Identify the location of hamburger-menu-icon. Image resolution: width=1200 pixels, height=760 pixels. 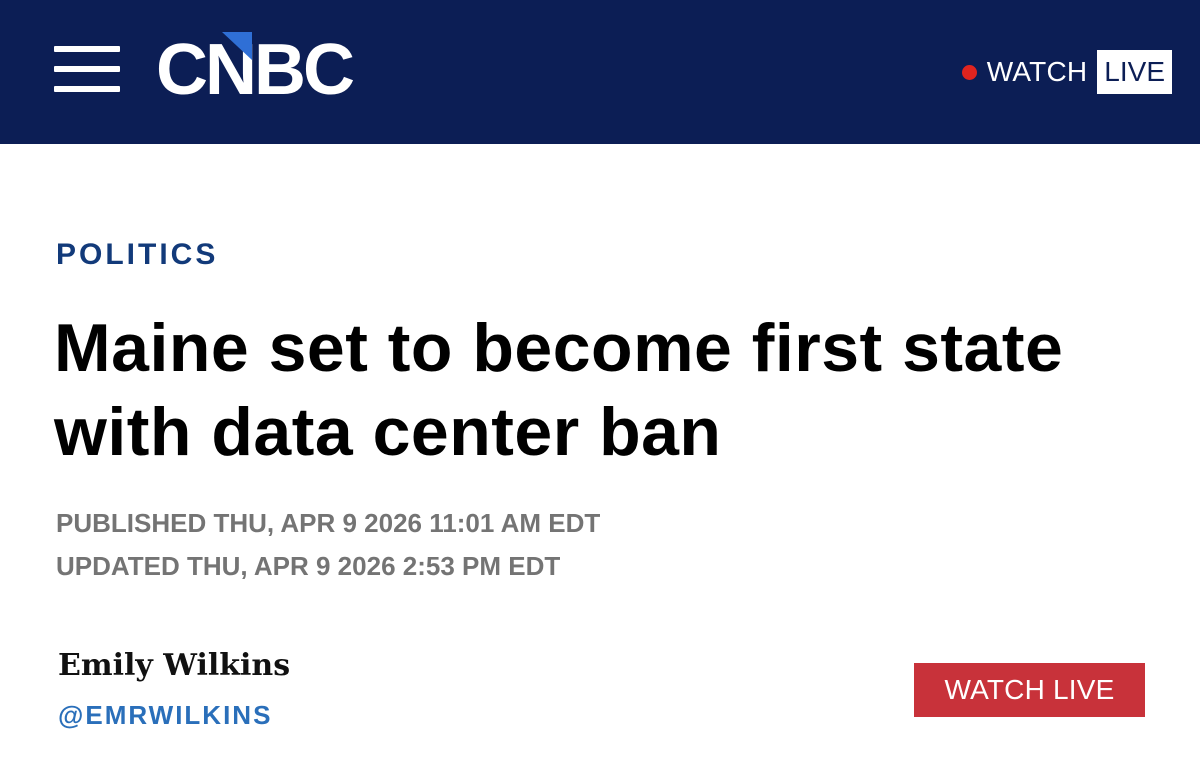
(87, 69).